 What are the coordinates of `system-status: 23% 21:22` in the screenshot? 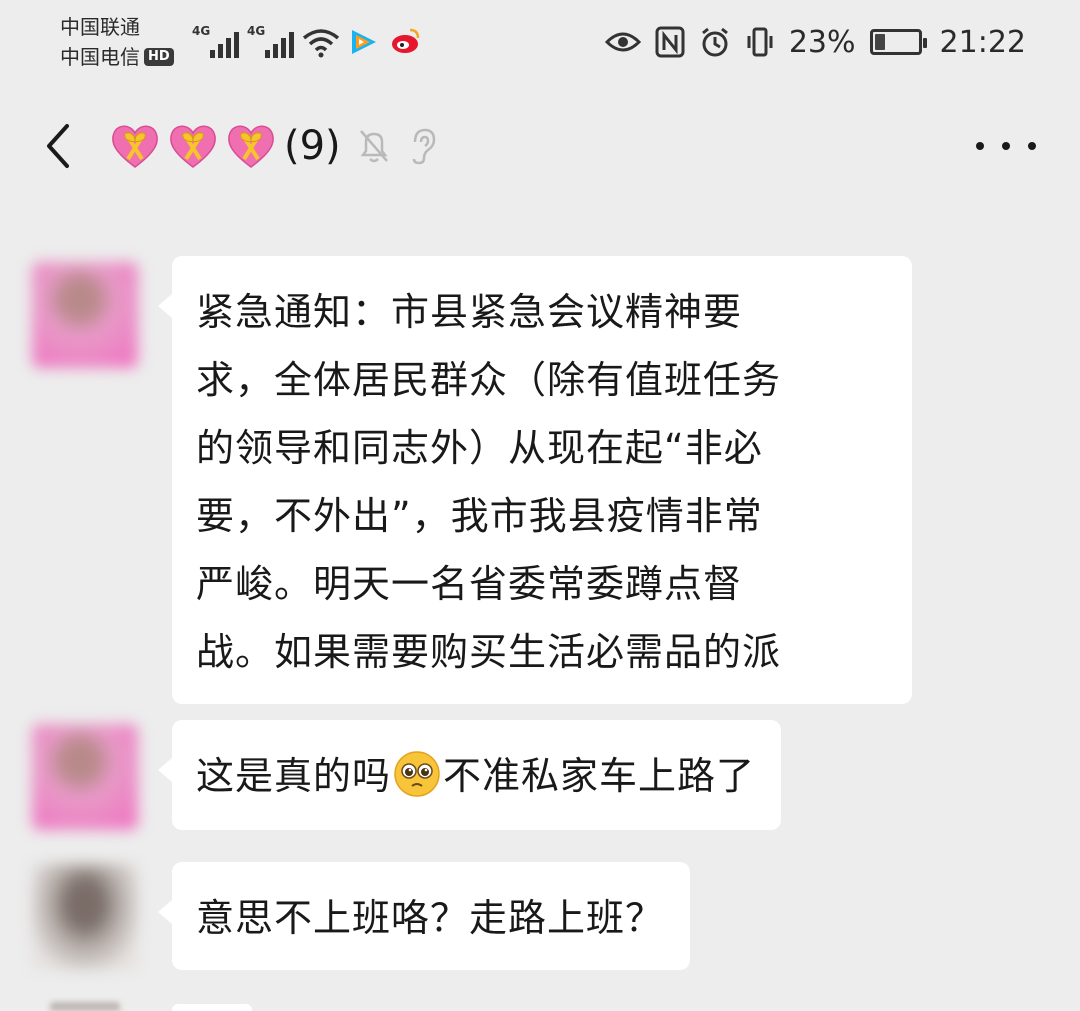 It's located at (815, 42).